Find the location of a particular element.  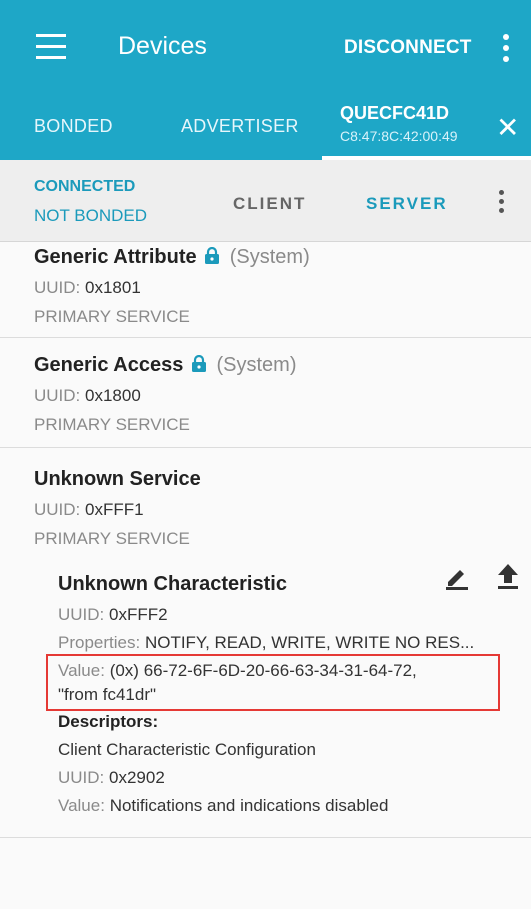

service-uuid: UUID: 0x1800 is located at coordinates (87, 395).